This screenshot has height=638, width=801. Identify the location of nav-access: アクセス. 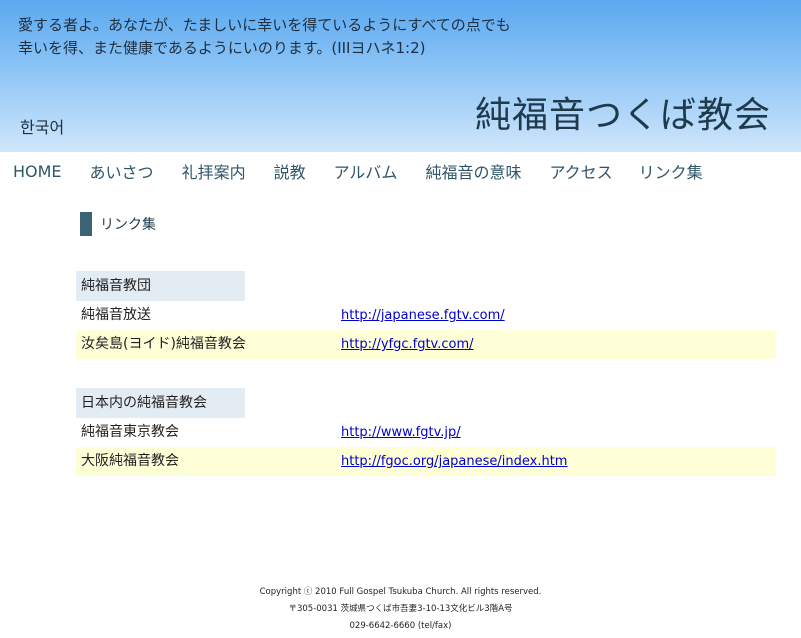
(580, 171).